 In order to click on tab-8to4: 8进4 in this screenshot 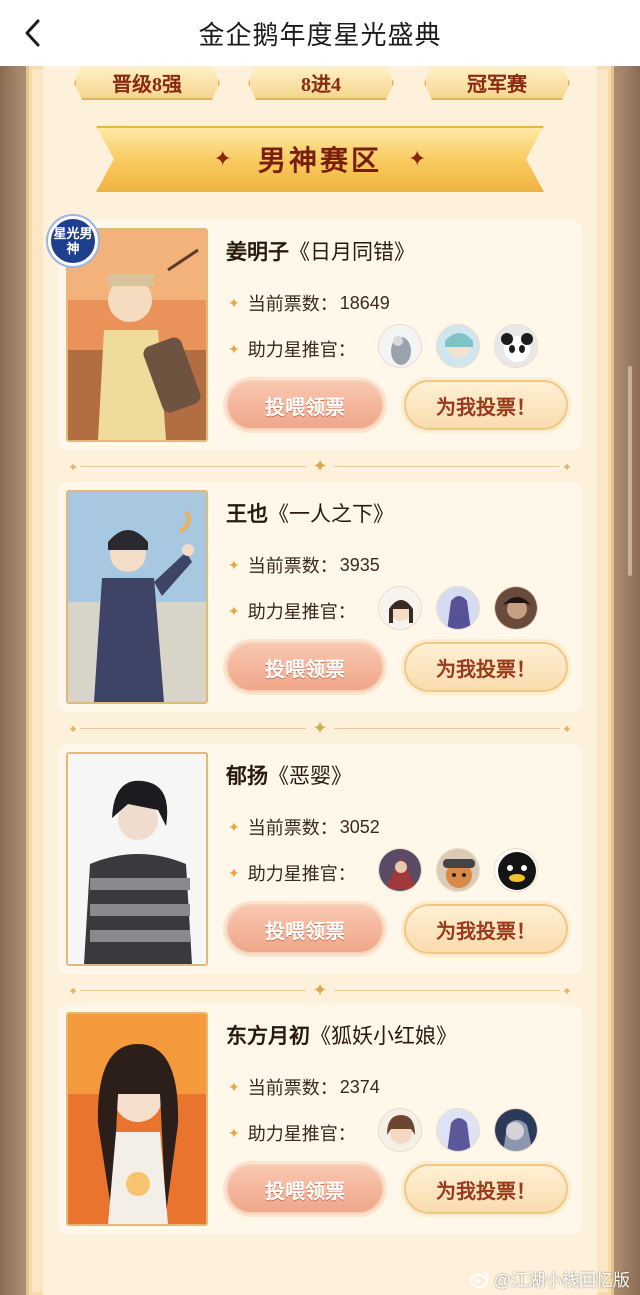, I will do `click(321, 83)`.